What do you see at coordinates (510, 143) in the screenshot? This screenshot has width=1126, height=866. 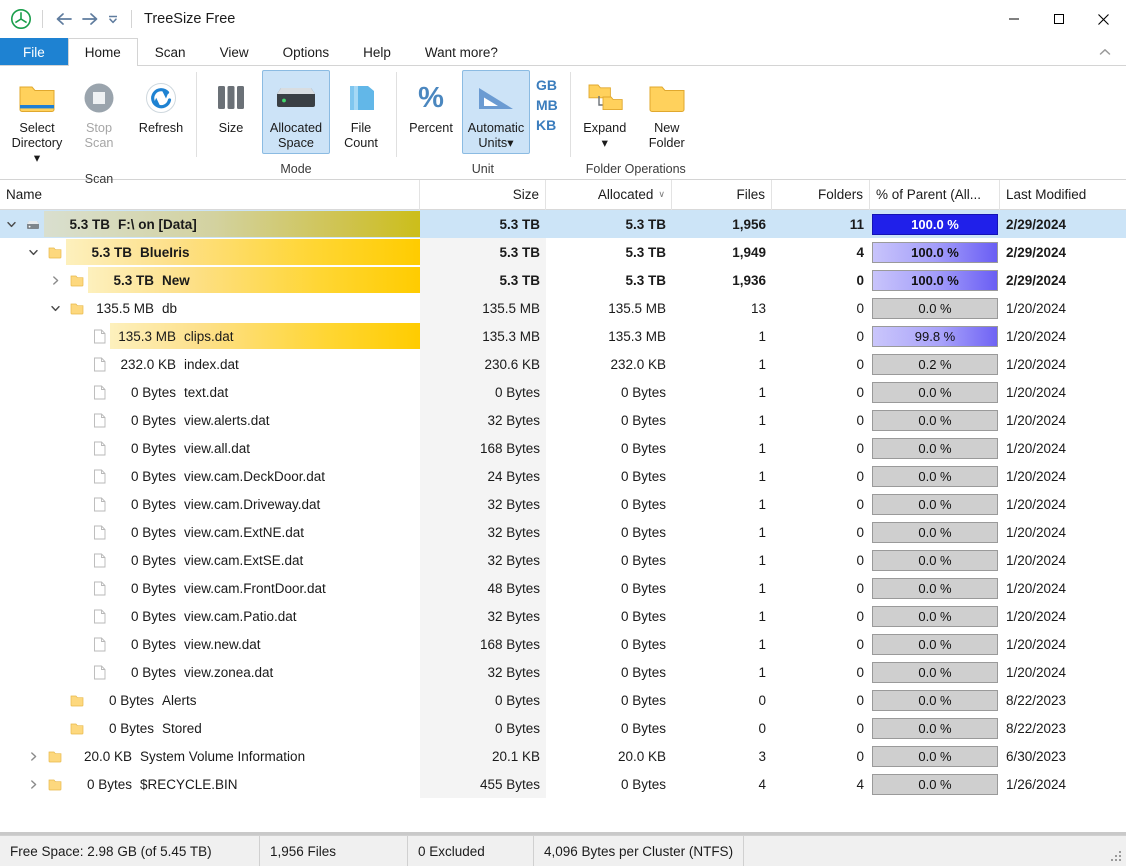 I see `automatic-units-caret-icon: ▾` at bounding box center [510, 143].